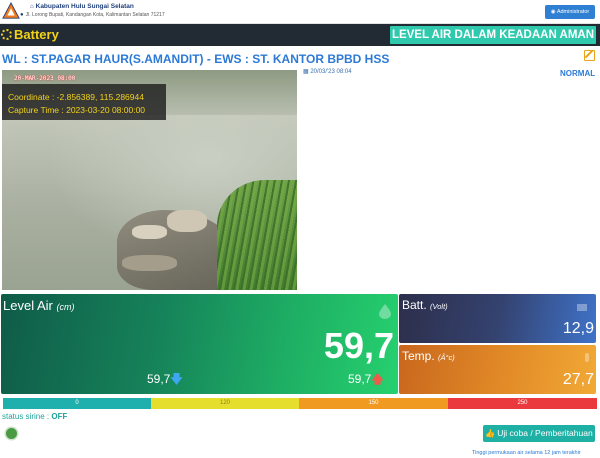 Image resolution: width=600 pixels, height=458 pixels. What do you see at coordinates (428, 356) in the screenshot?
I see `temperature-card-label: Temp. (Â°c)` at bounding box center [428, 356].